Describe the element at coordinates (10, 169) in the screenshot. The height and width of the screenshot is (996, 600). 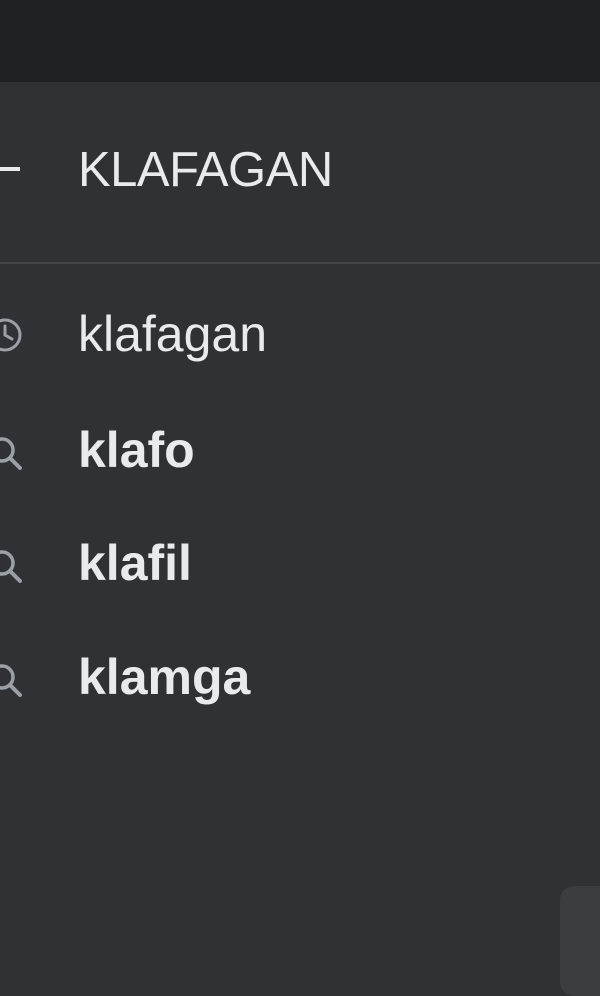
I see `back-arrow-icon` at that location.